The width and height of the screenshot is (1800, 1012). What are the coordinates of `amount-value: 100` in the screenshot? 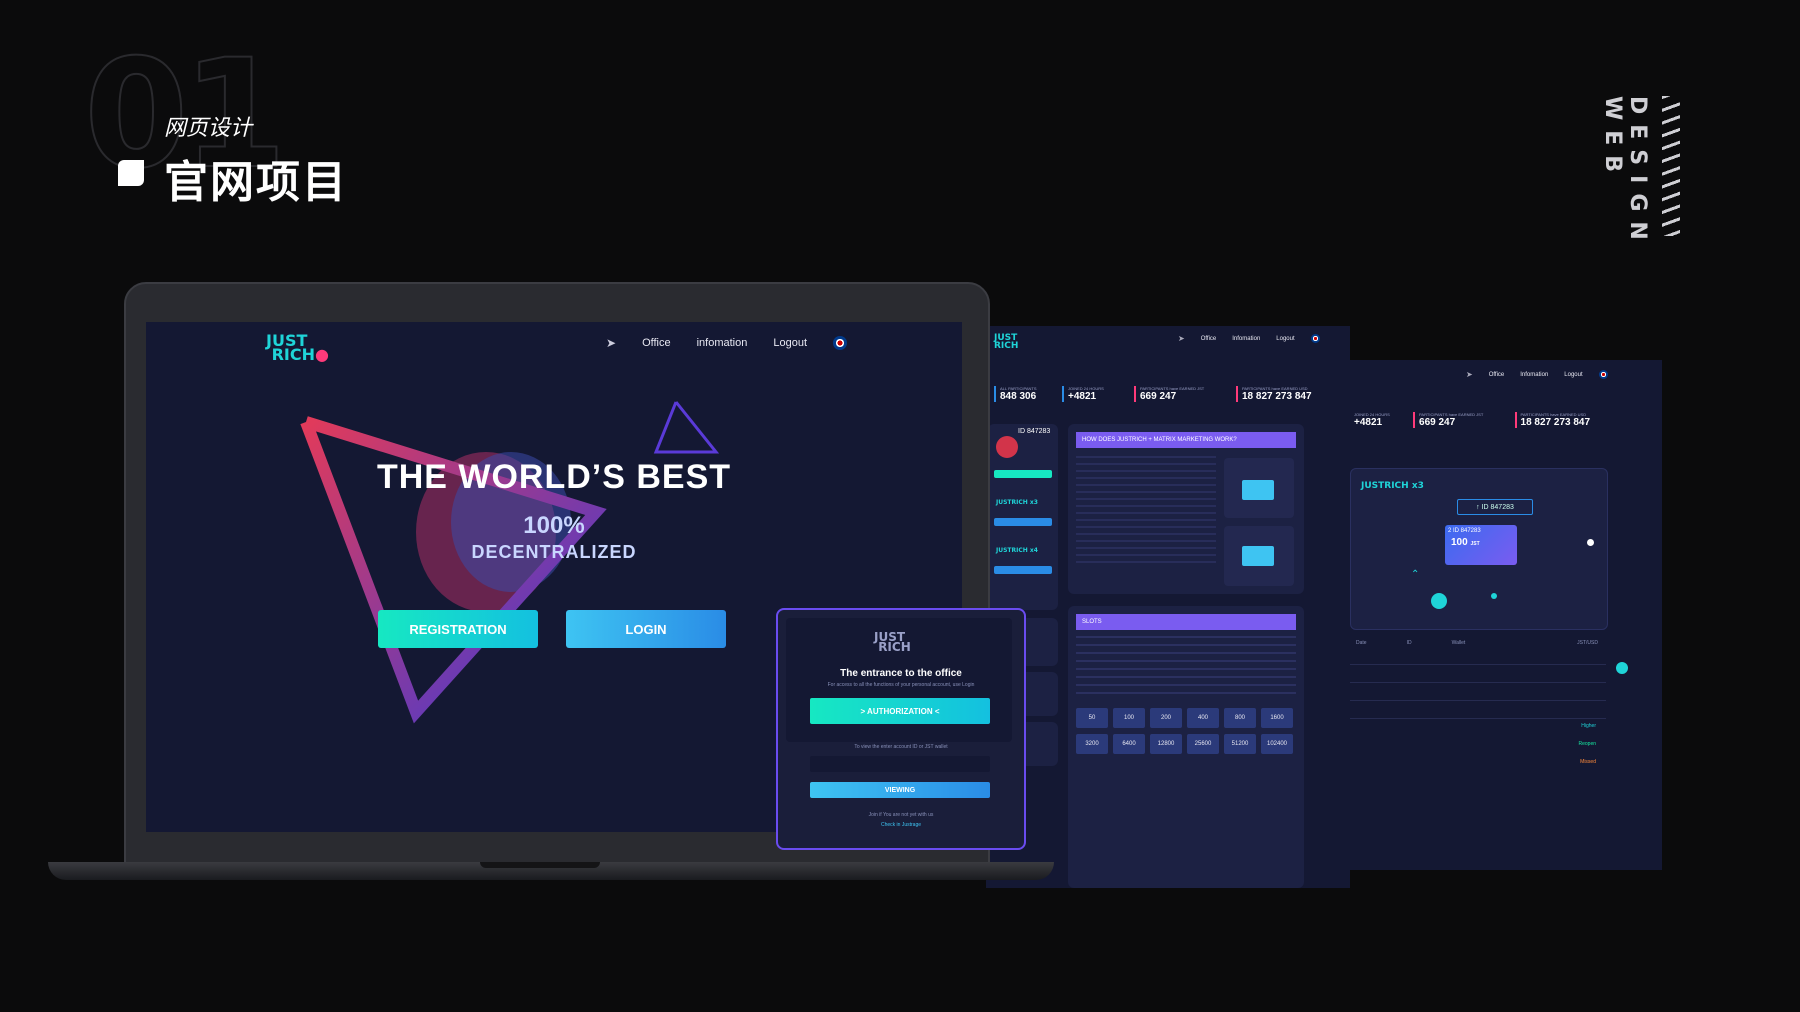 It's located at (1459, 542).